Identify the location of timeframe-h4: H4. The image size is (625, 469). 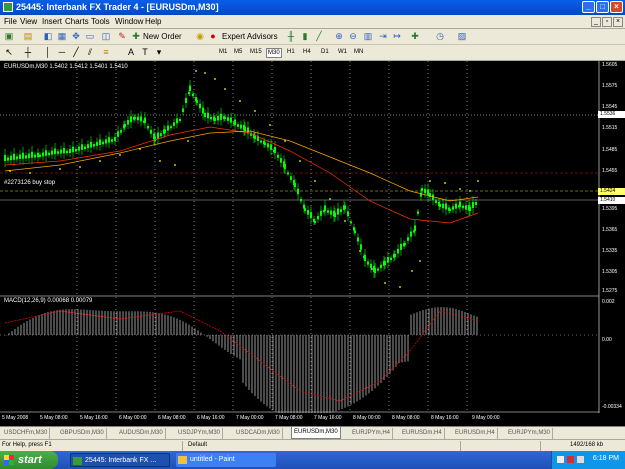
(307, 52).